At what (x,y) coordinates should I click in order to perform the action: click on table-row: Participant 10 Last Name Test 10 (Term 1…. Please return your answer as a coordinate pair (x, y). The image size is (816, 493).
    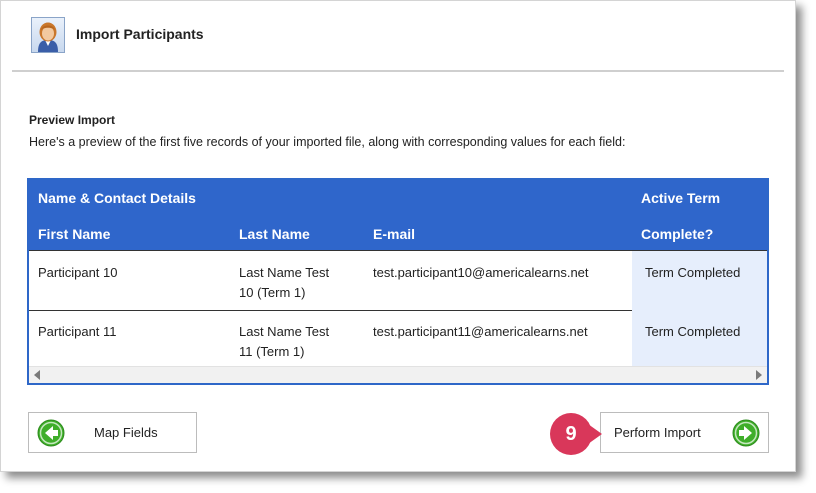
    Looking at the image, I should click on (398, 280).